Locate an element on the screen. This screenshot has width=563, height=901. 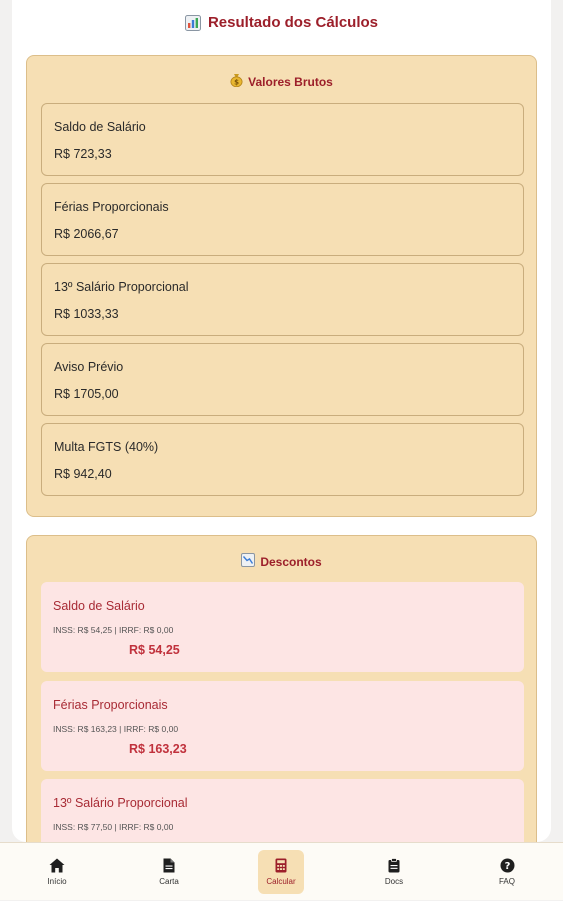
nav-item-docs: Docs is located at coordinates (394, 872).